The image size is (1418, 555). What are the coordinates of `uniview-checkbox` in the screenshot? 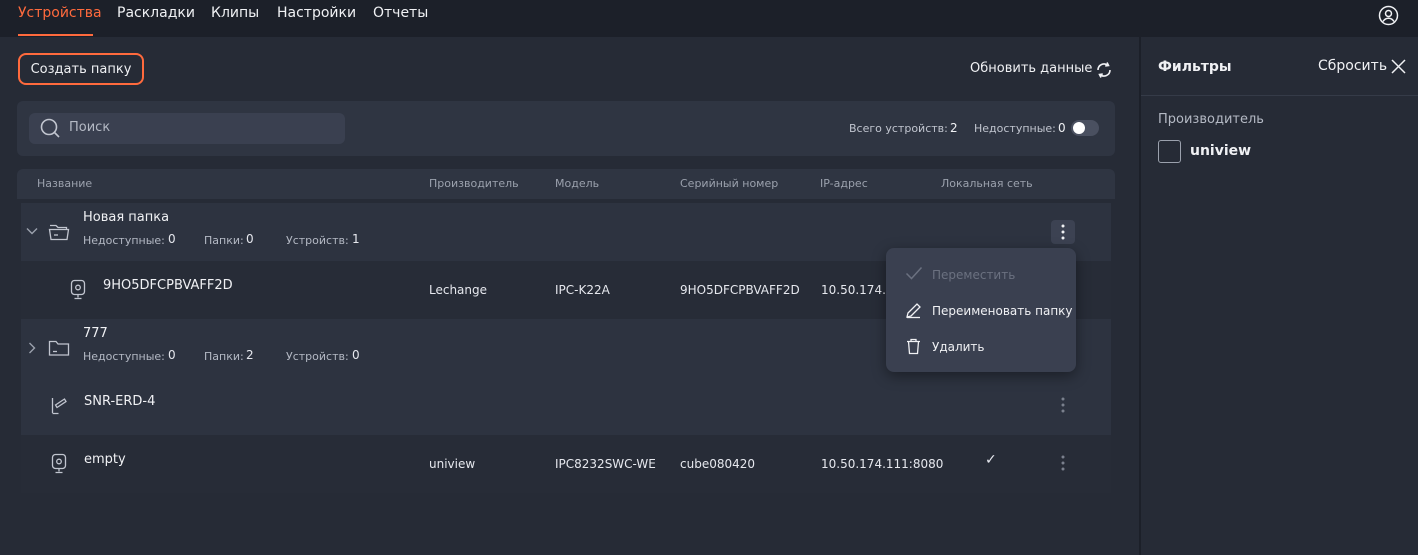 It's located at (1169, 151).